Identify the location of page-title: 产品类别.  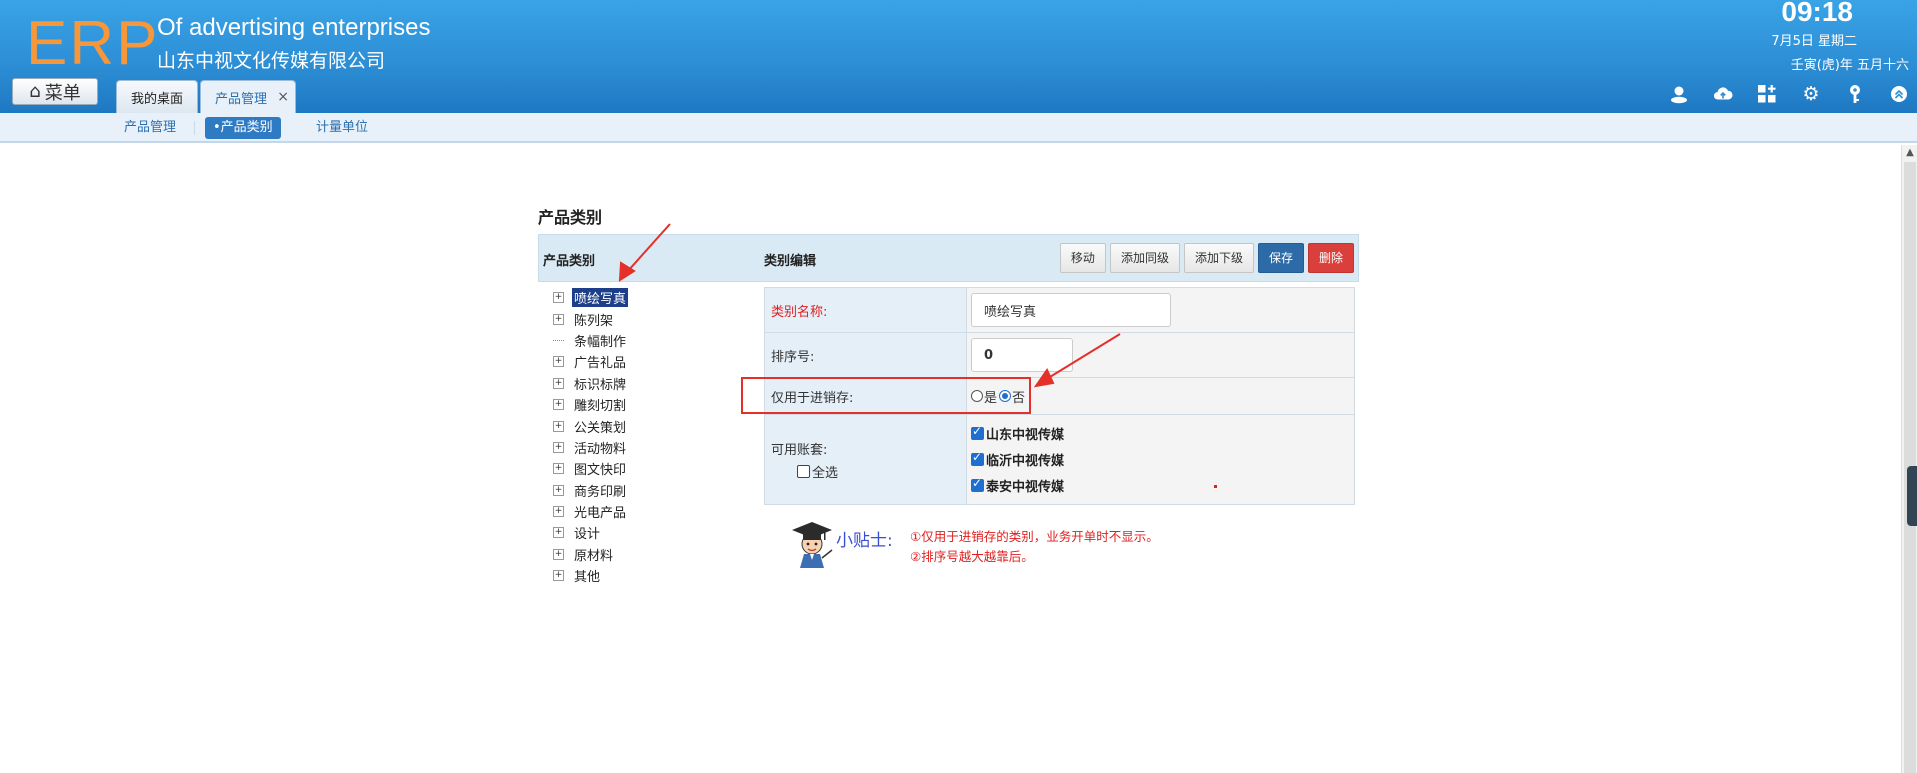
(570, 217).